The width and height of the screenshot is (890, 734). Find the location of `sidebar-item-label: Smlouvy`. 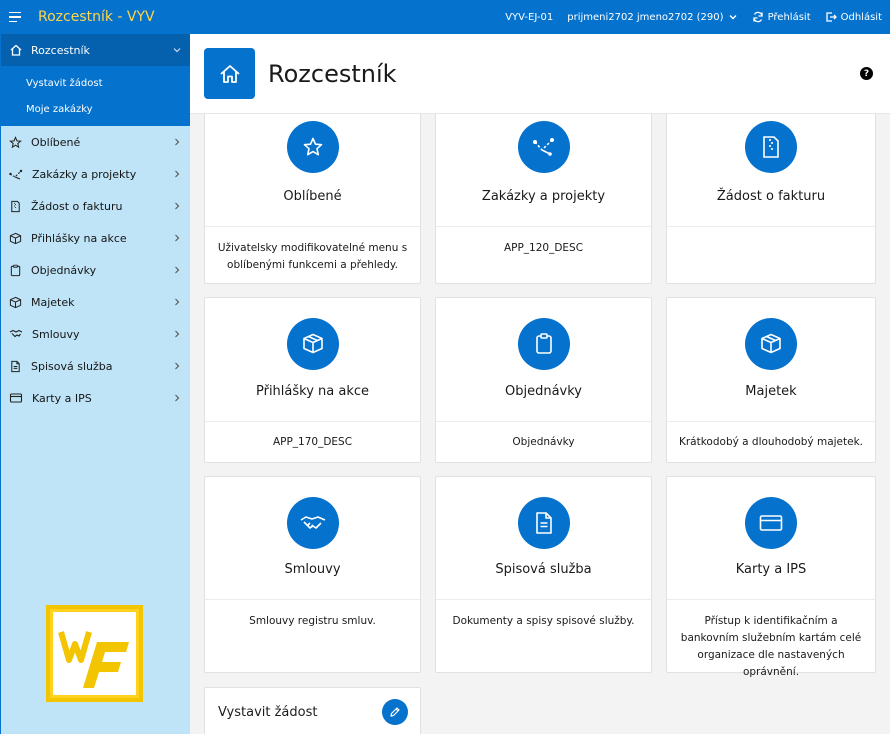

sidebar-item-label: Smlouvy is located at coordinates (56, 334).